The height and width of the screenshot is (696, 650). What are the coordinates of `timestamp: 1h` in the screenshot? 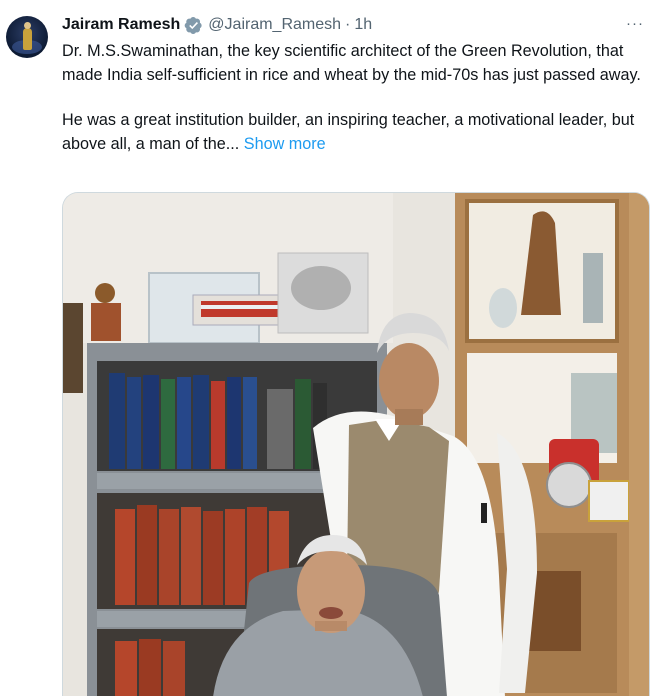 It's located at (363, 25).